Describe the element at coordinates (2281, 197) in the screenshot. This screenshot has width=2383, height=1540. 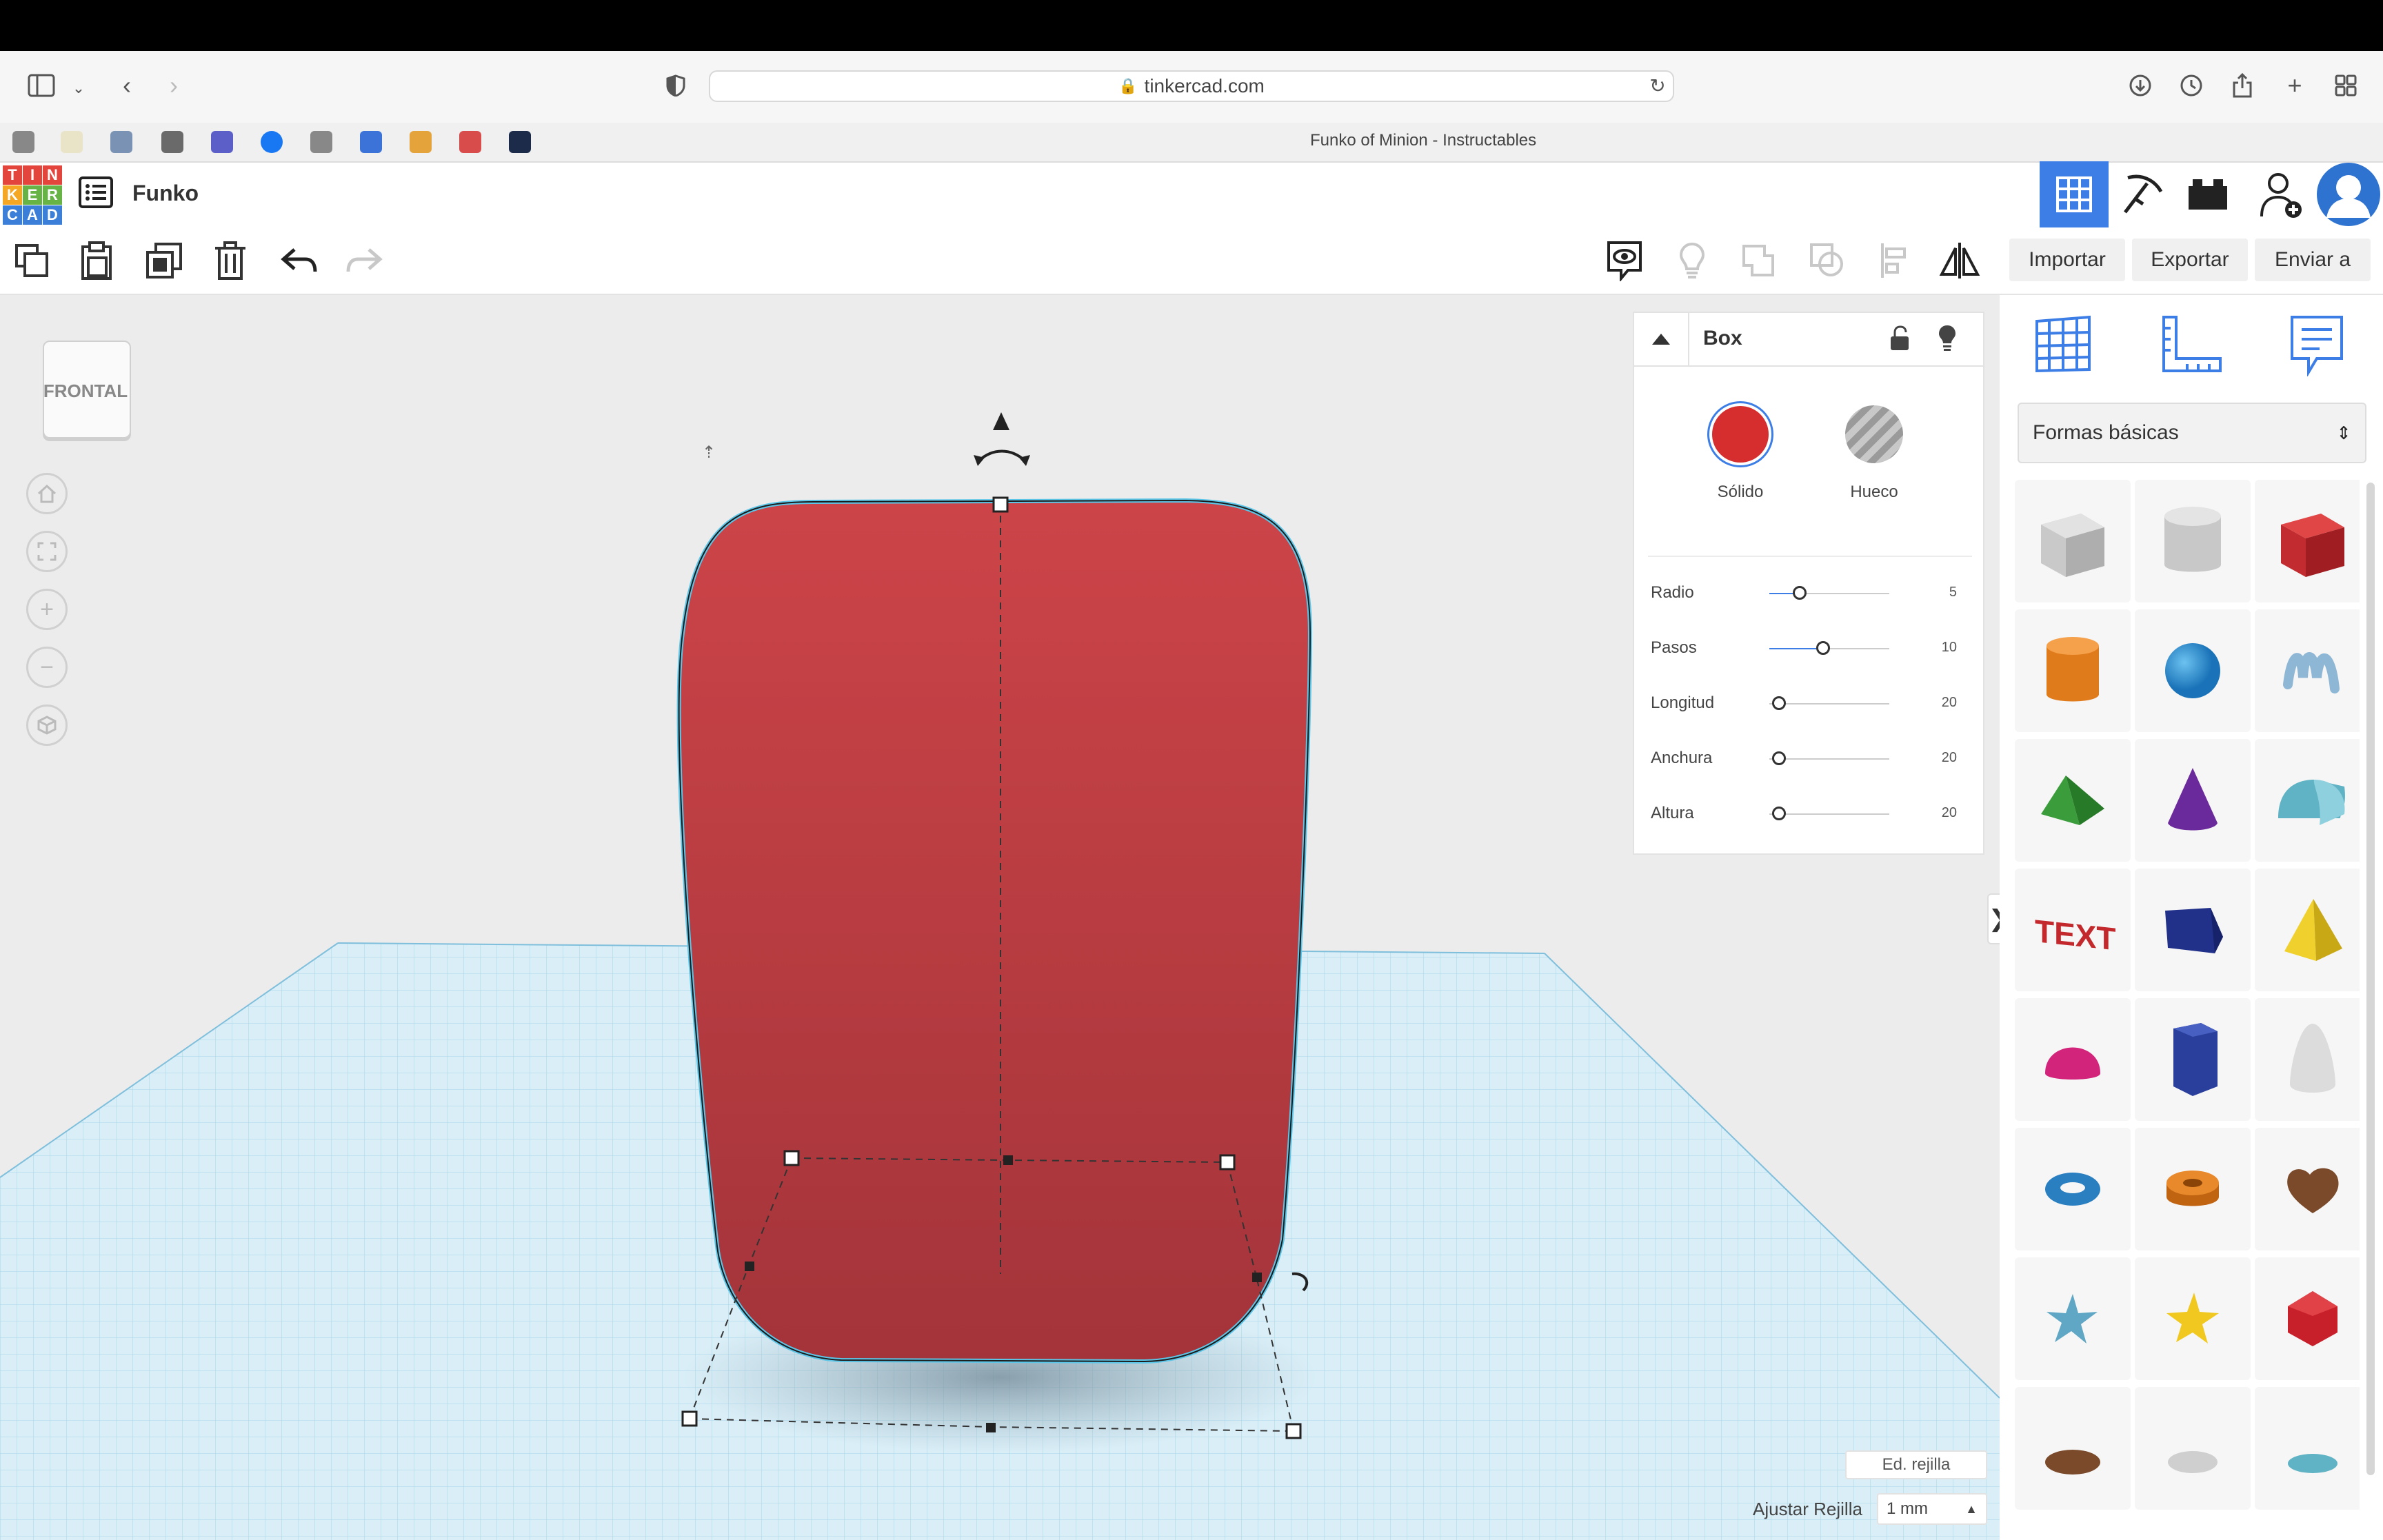
I see `add-user-icon` at that location.